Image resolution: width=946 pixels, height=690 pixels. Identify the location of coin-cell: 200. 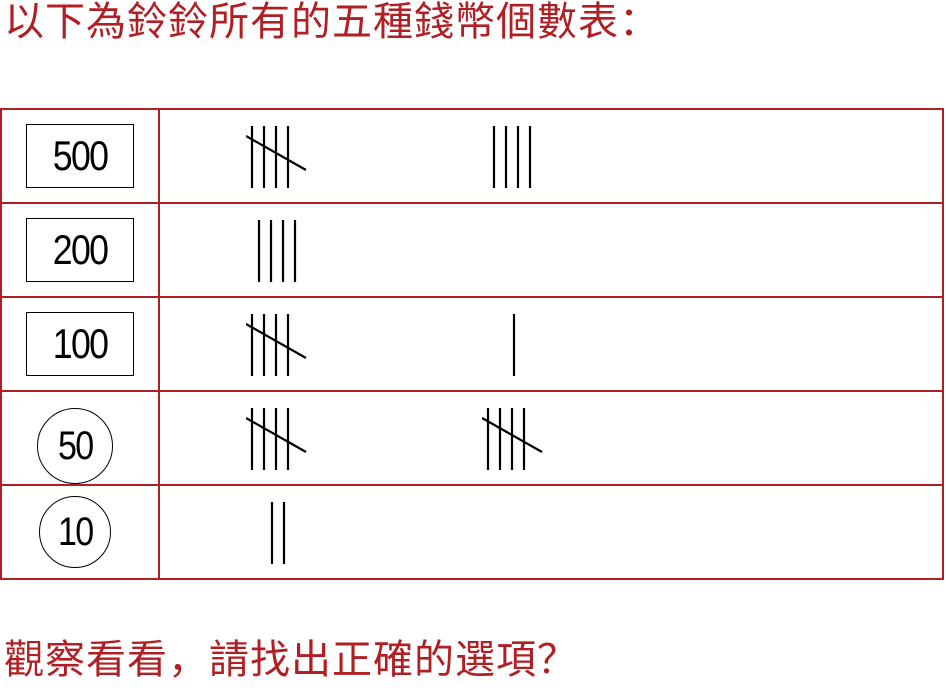
(80, 250).